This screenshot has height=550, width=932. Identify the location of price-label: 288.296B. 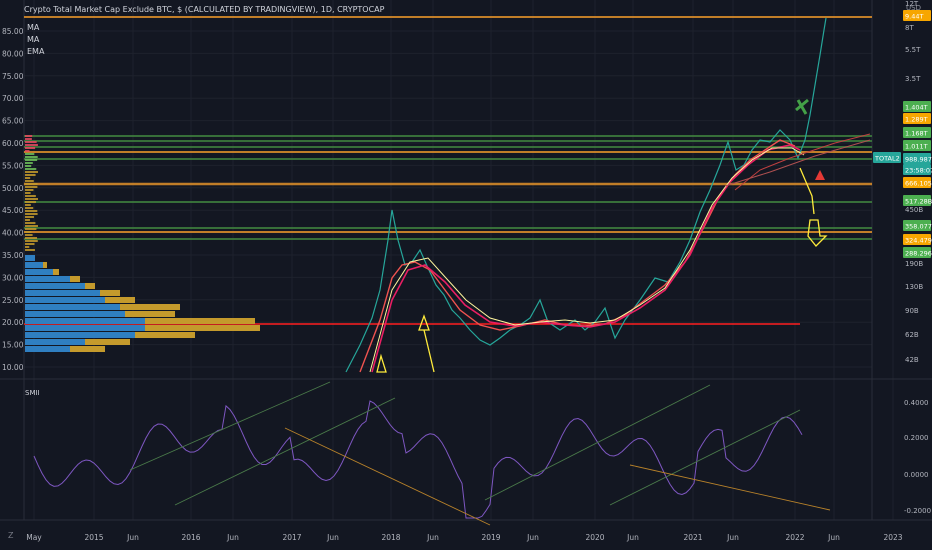
(918, 254).